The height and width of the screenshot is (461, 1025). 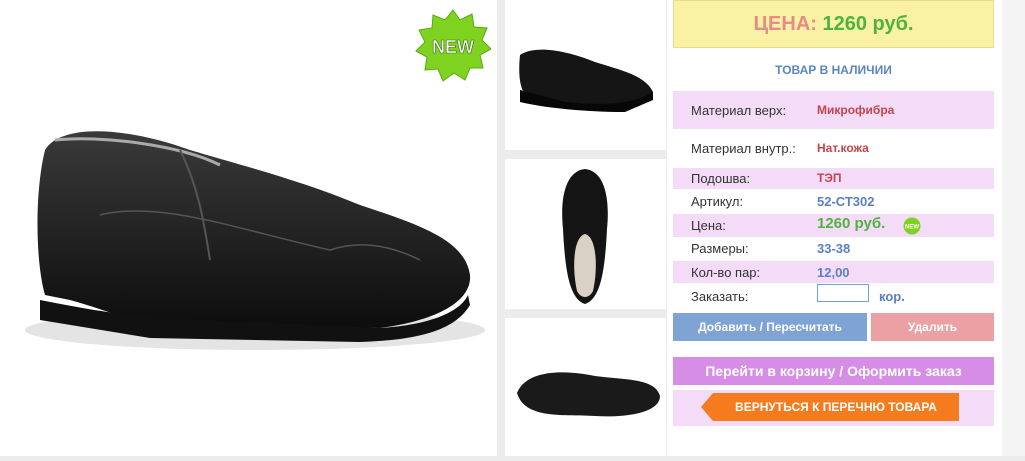 I want to click on spec-row-pairs-count: Кол-во пар: 12,00, so click(x=833, y=272).